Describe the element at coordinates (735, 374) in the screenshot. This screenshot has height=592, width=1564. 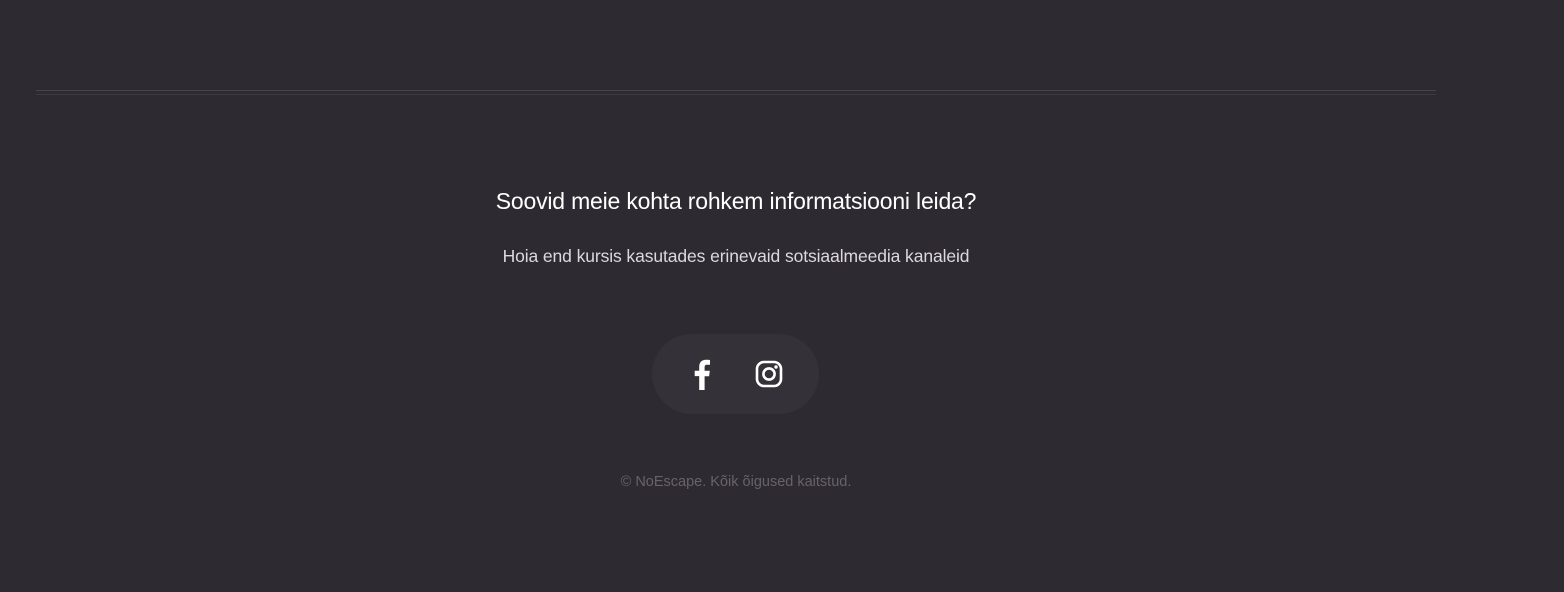
I see `social-links` at that location.